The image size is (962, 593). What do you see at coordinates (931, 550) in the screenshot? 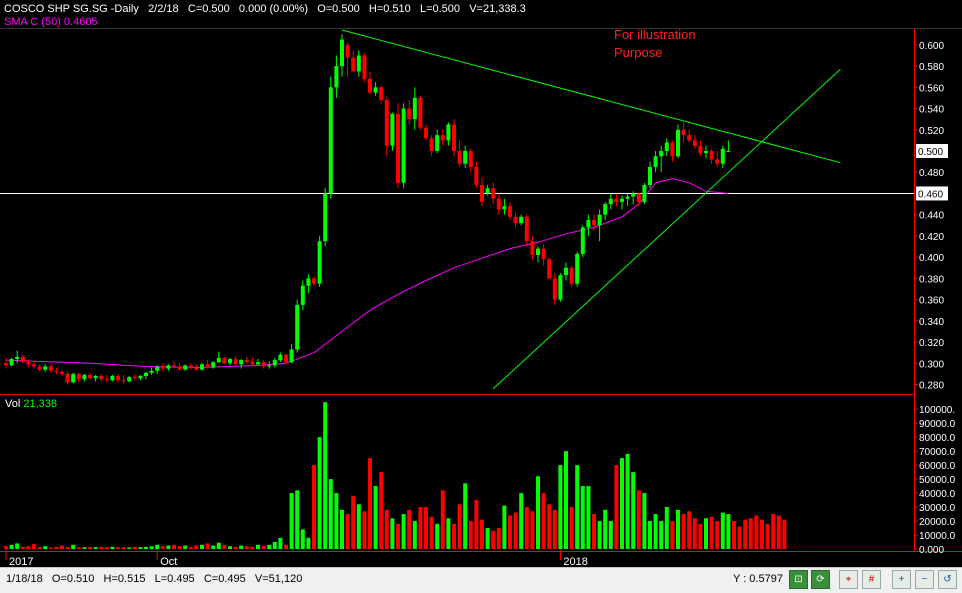
I see `volume-tick-label: 0.000` at bounding box center [931, 550].